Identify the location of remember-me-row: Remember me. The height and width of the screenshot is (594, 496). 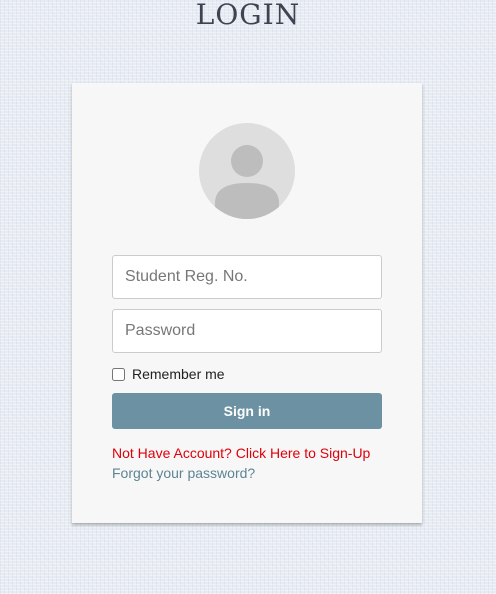
(168, 374).